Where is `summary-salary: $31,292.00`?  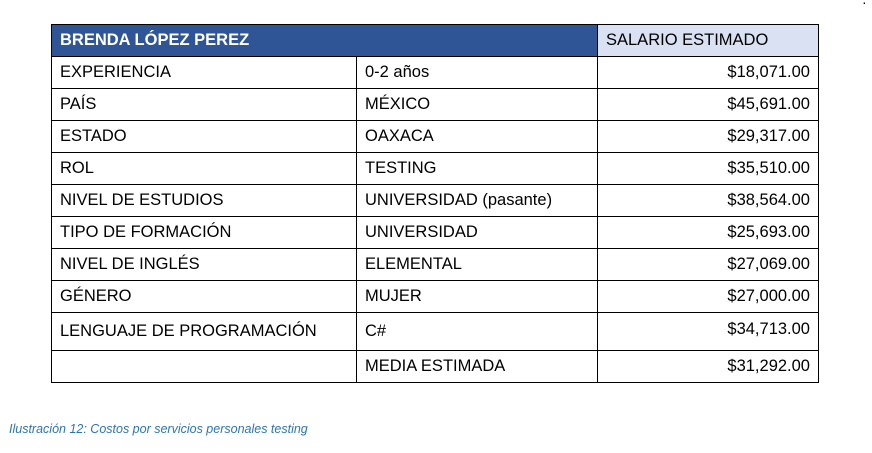
summary-salary: $31,292.00 is located at coordinates (708, 366).